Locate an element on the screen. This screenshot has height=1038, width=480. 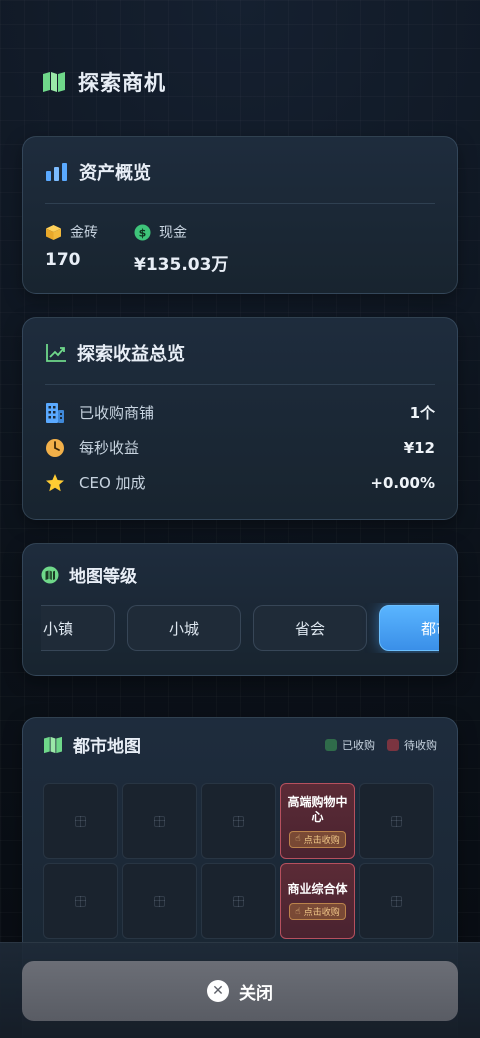
map-badge-icon is located at coordinates (50, 574).